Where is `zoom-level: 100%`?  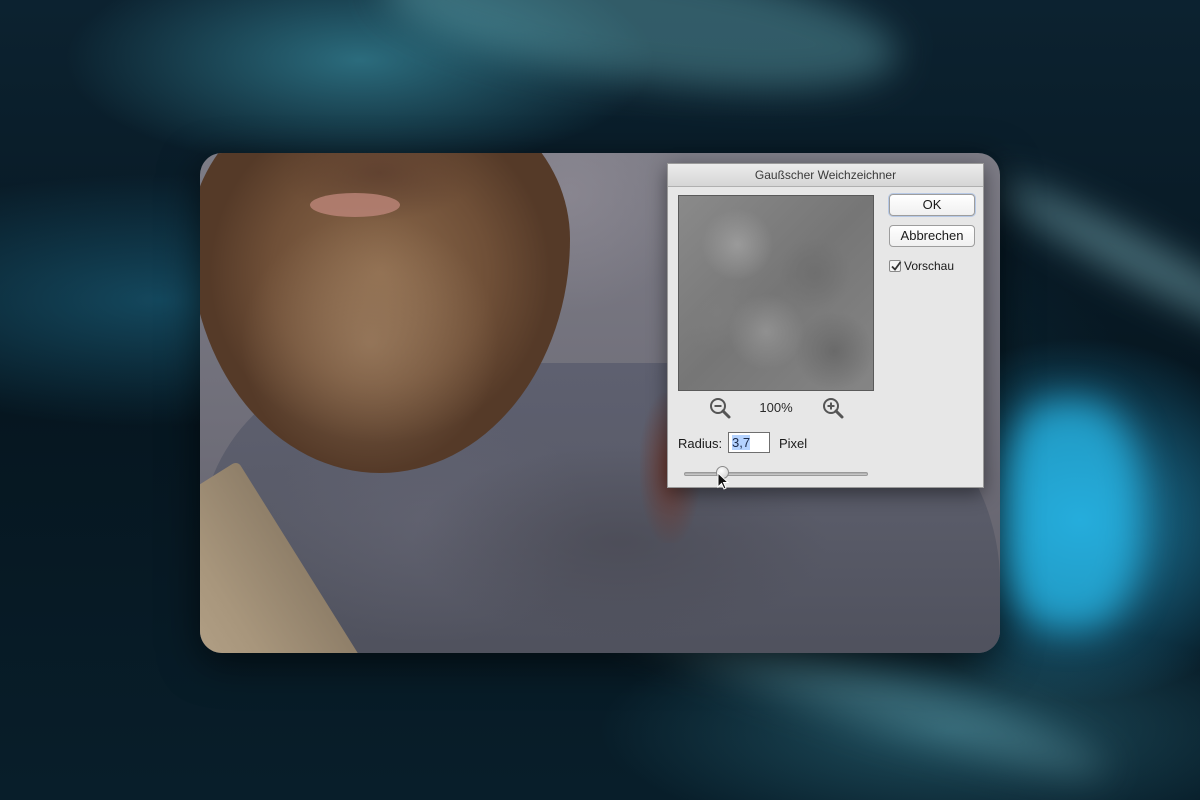 zoom-level: 100% is located at coordinates (776, 407).